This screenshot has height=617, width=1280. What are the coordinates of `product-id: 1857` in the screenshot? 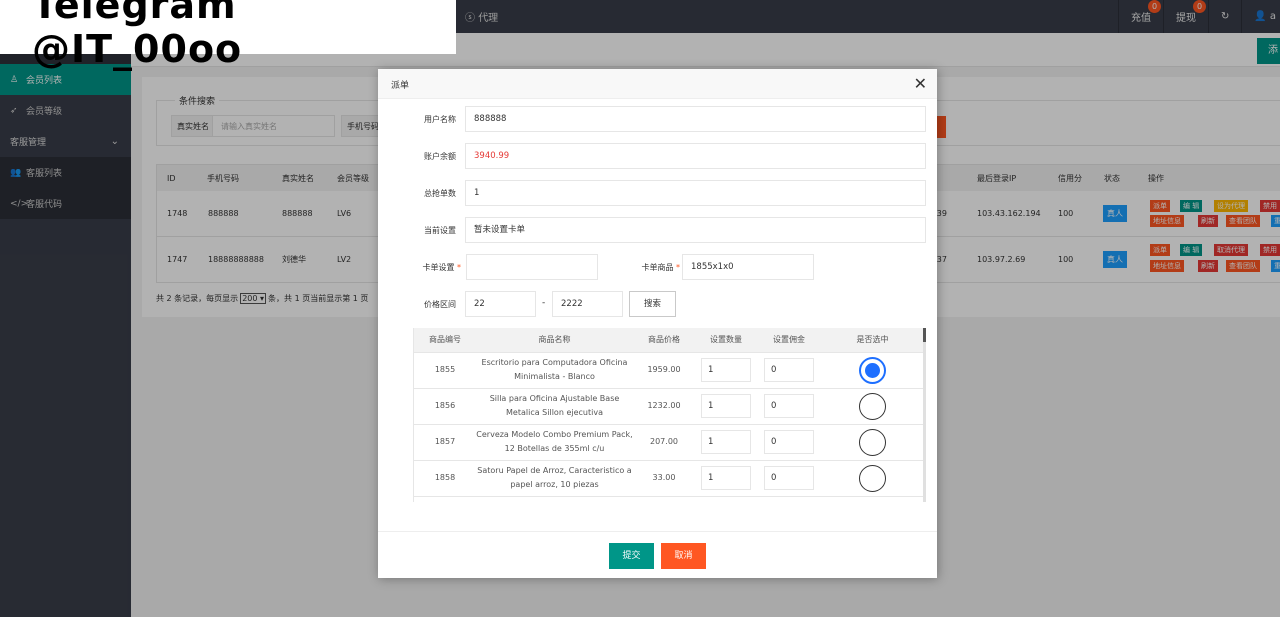 It's located at (445, 442).